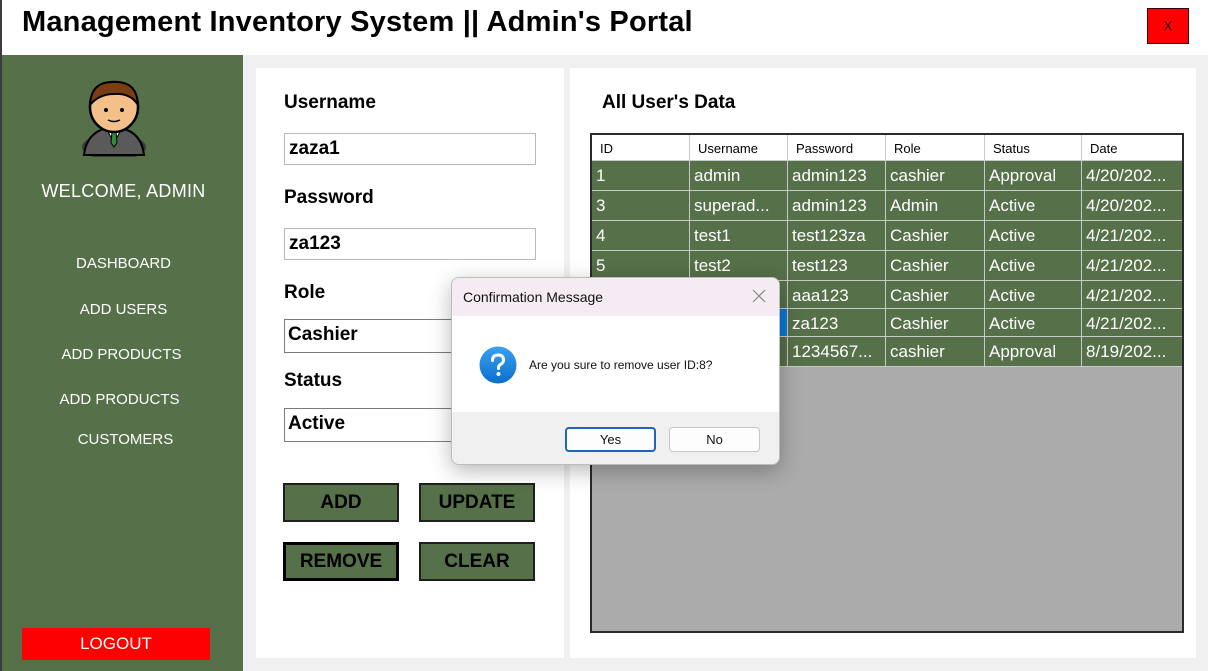  Describe the element at coordinates (533, 297) in the screenshot. I see `dialog-title: Confirmation Message` at that location.